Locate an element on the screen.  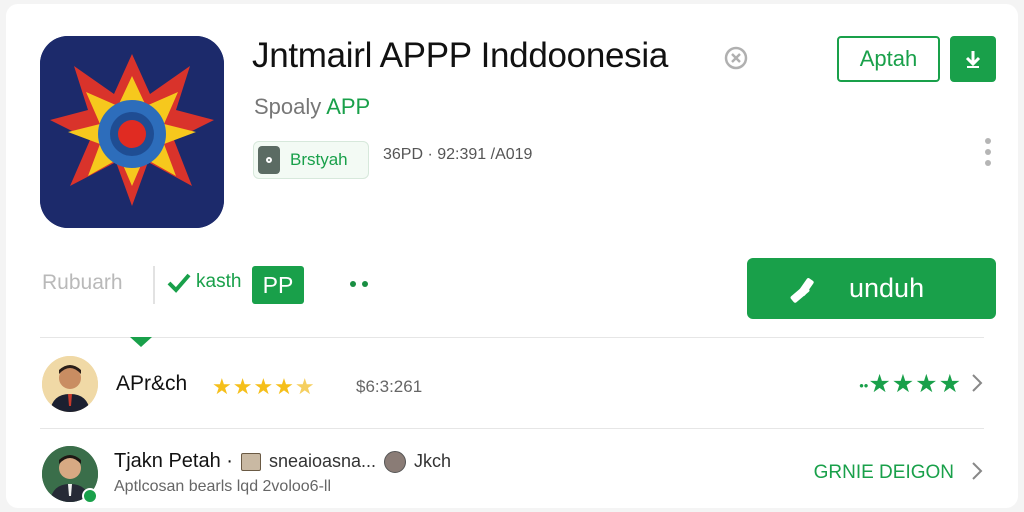
subtitle-prefix: Spoaly is located at coordinates (288, 106).